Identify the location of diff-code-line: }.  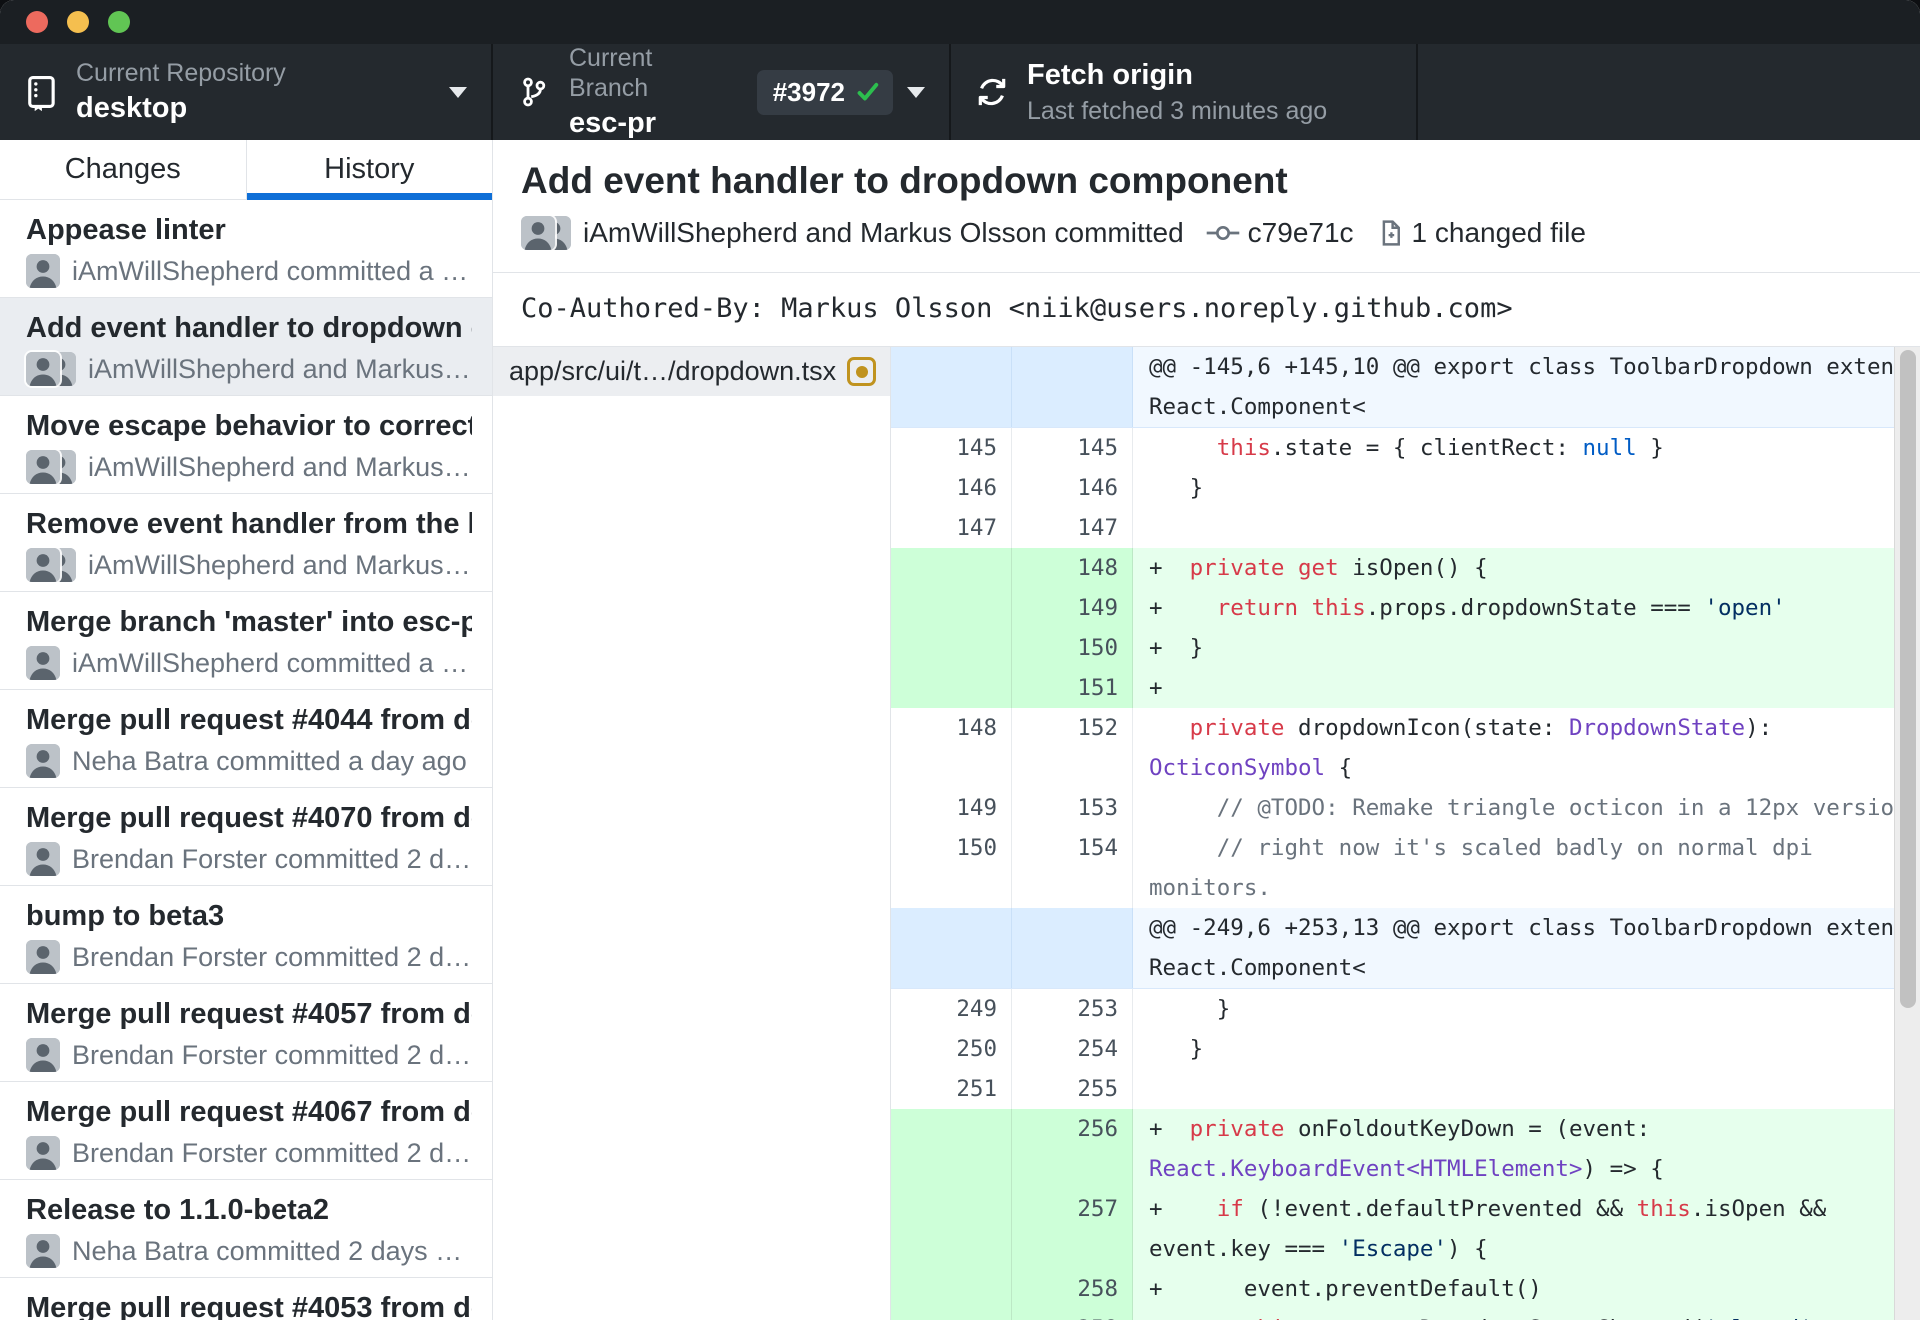
(1176, 488).